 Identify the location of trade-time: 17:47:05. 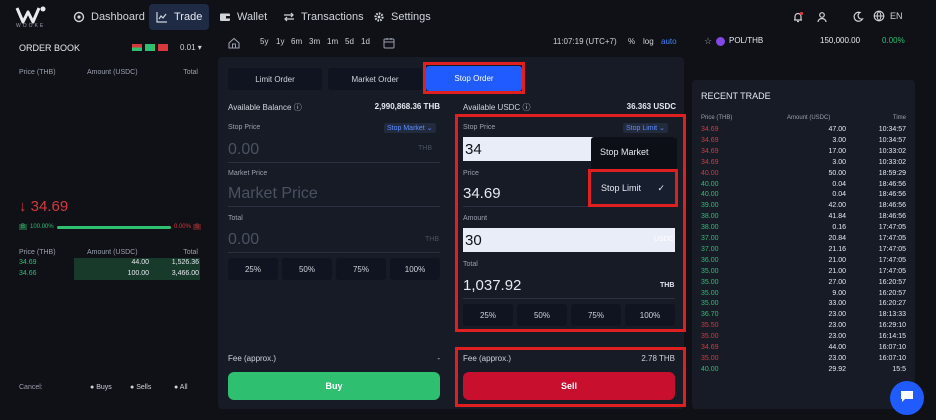
(892, 260).